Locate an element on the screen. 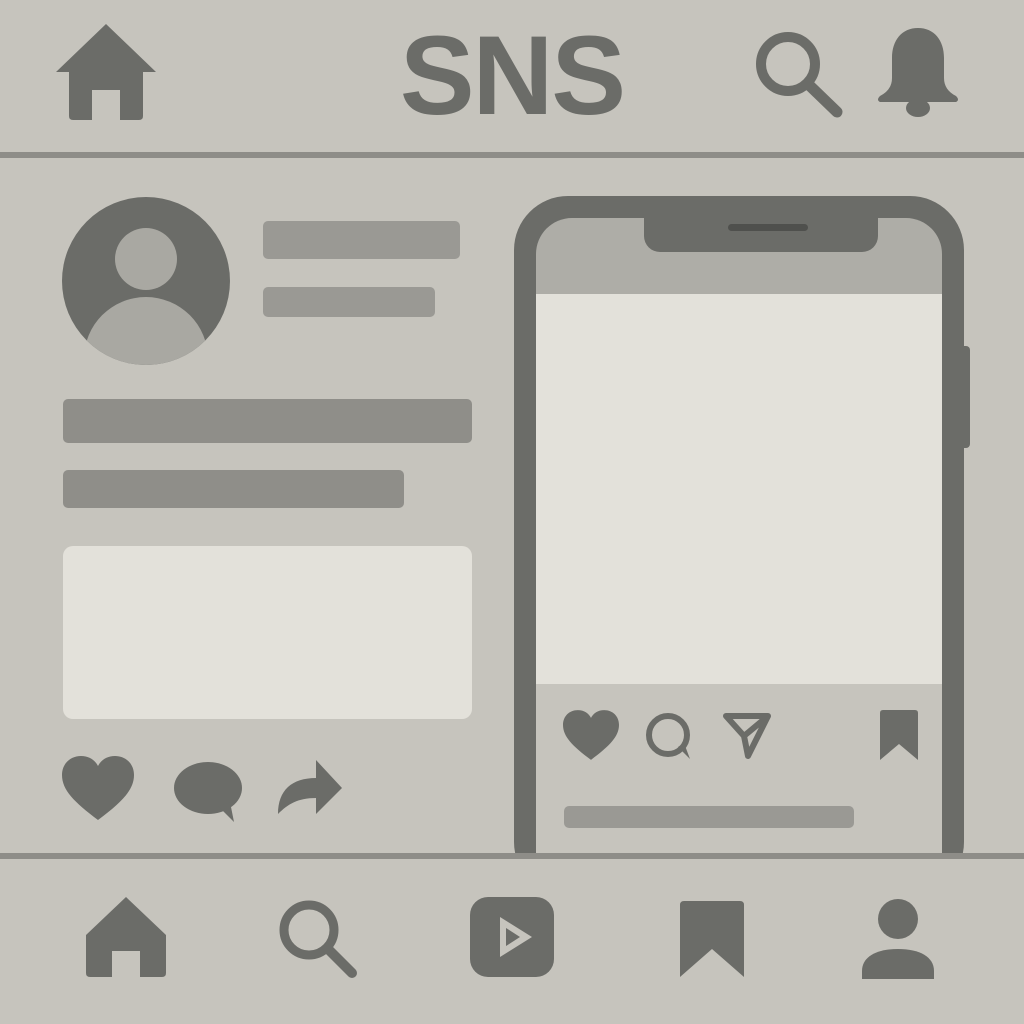 Image resolution: width=1024 pixels, height=1024 pixels. bell-icon is located at coordinates (918, 73).